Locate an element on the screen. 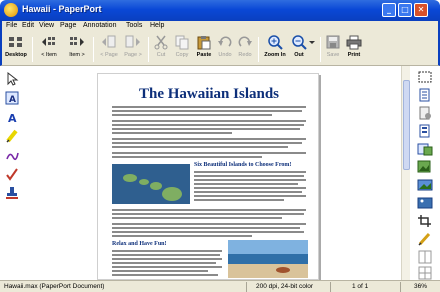 This screenshot has height=292, width=440. title-bar: Hawaii - PaperPort _ □ ✕ is located at coordinates (220, 10).